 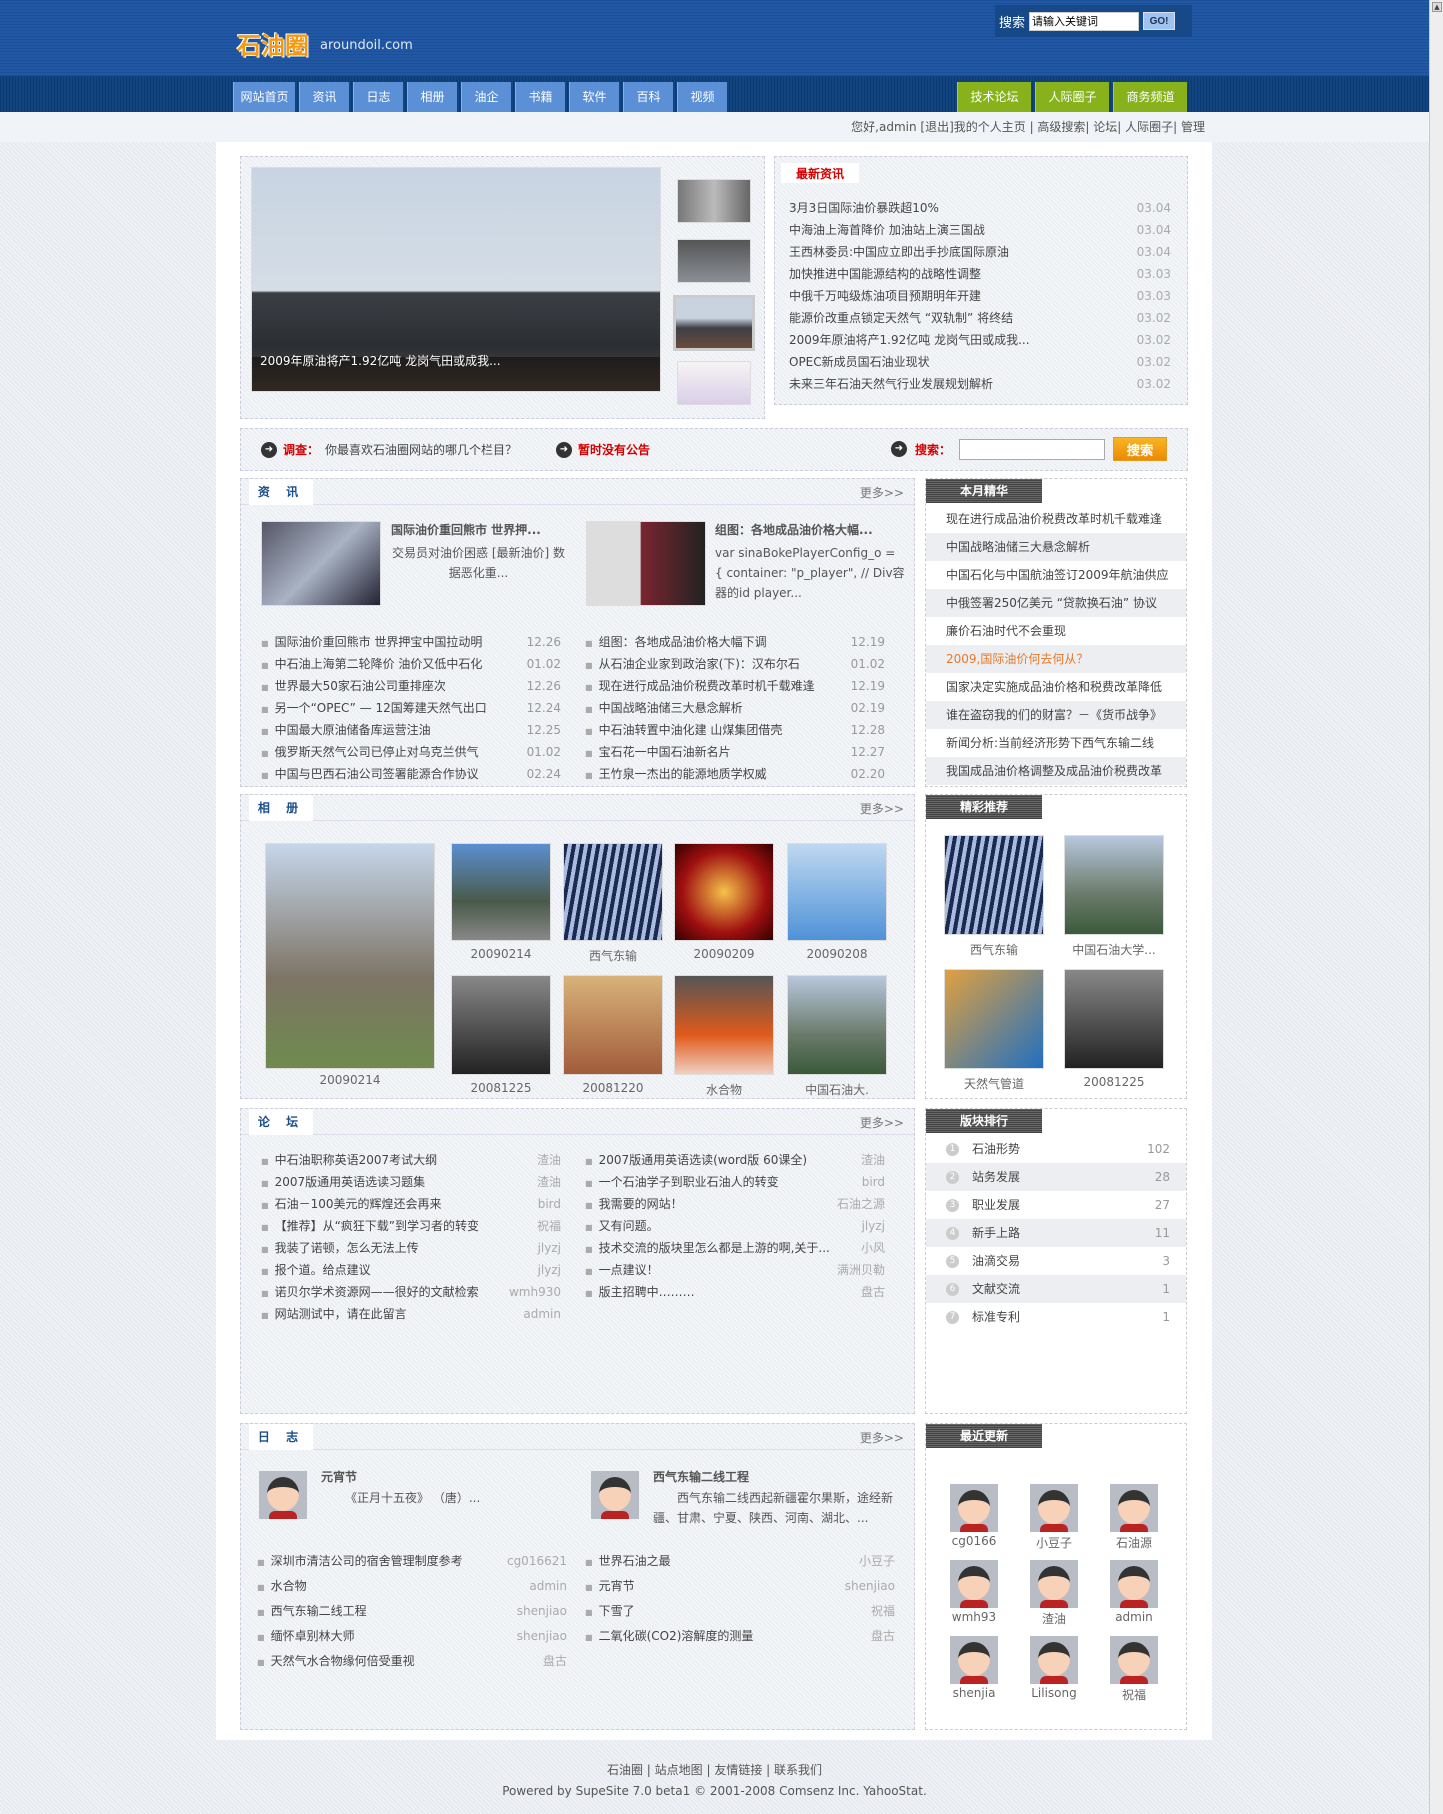 I want to click on monthly-item: 国家决定实施成品油价格和税费改革降低, so click(x=1056, y=687).